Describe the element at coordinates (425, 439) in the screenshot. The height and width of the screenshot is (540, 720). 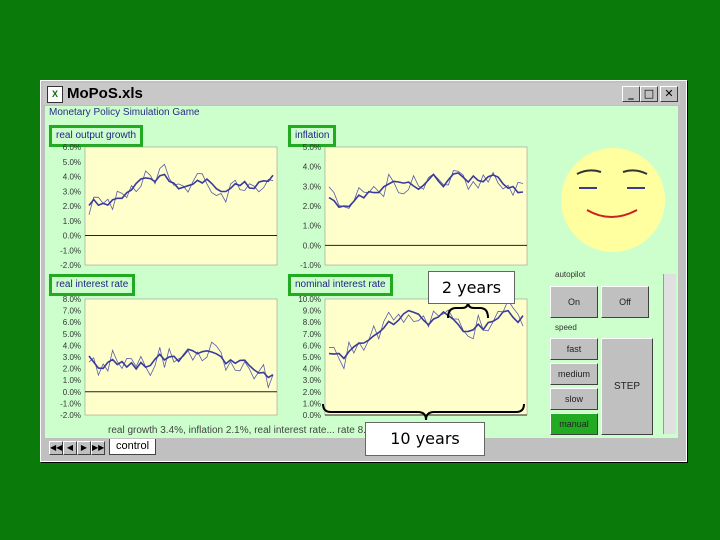
I see `callout-10-years: 10 years` at that location.